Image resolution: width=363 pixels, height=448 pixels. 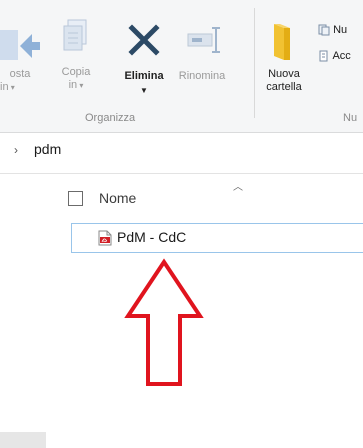 I want to click on copy-to-label: Copia, so click(x=76, y=72).